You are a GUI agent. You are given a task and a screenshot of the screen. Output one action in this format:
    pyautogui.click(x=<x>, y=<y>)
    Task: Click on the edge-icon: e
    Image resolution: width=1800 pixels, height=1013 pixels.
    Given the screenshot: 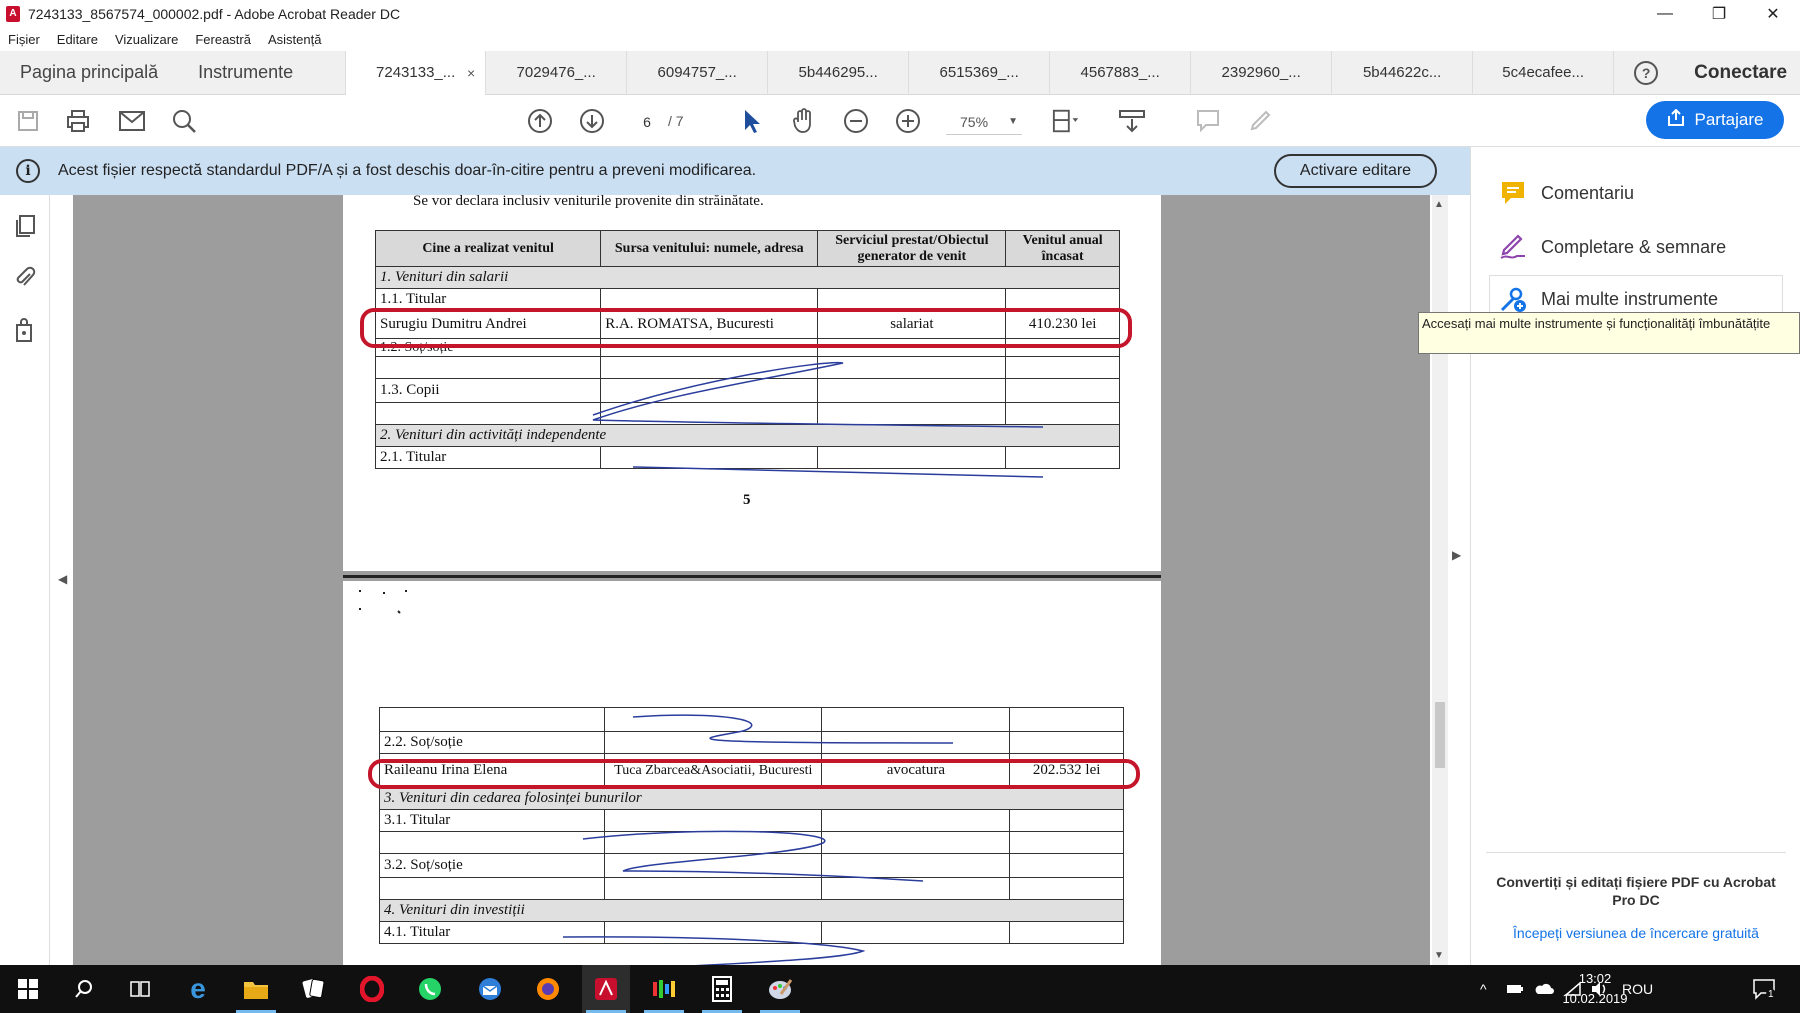 What is the action you would take?
    pyautogui.click(x=198, y=989)
    